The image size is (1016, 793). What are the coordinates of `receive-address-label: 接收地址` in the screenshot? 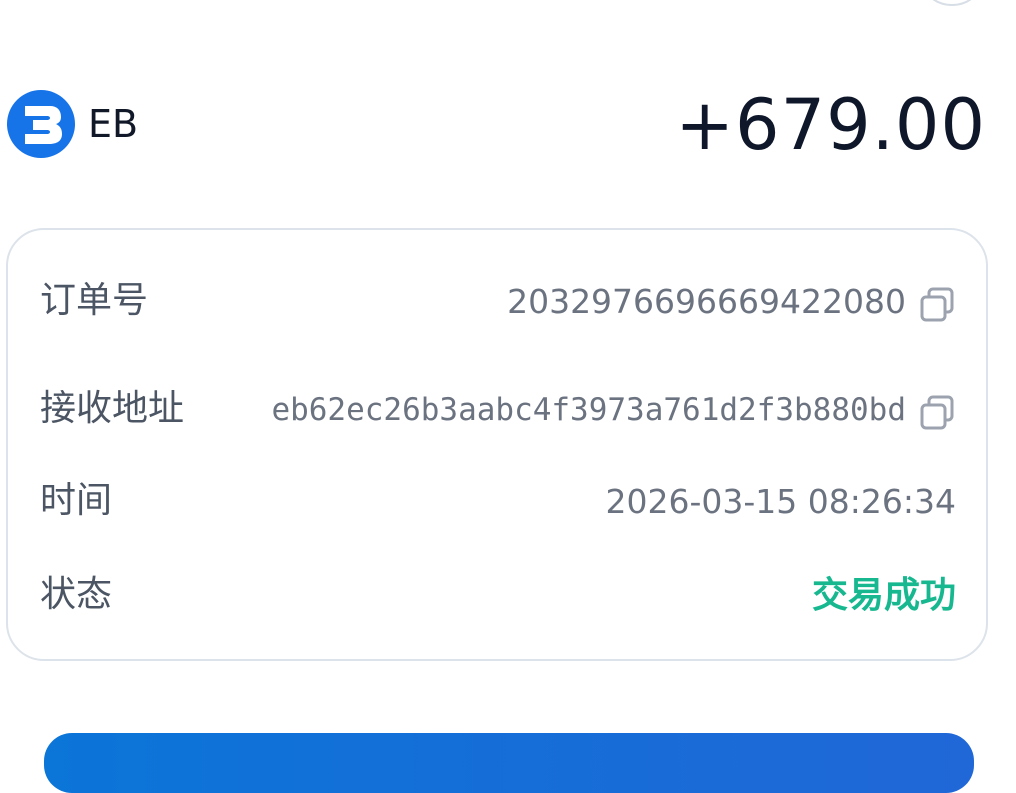 It's located at (112, 408).